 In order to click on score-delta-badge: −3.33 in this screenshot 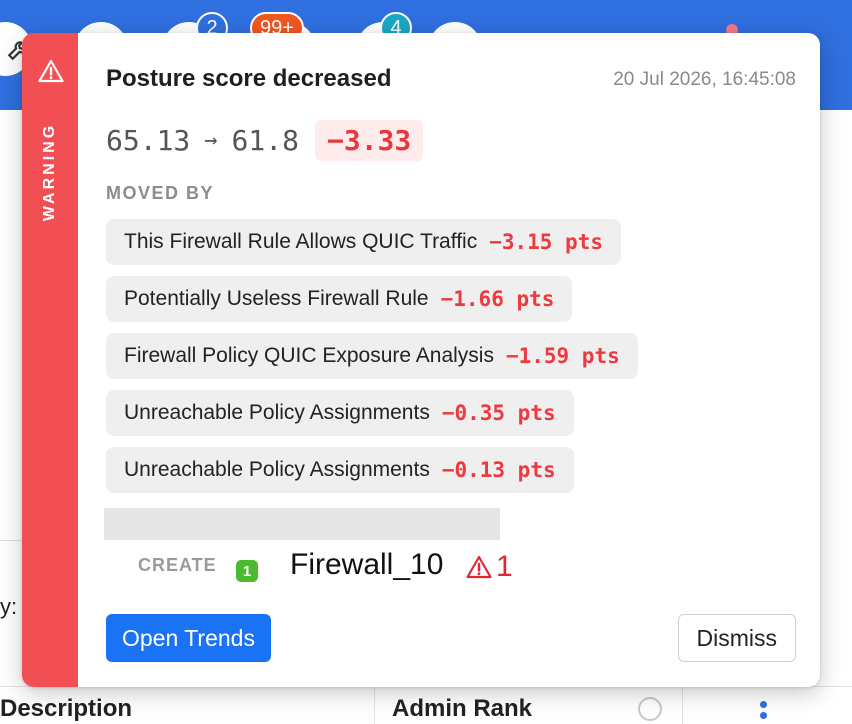, I will do `click(369, 140)`.